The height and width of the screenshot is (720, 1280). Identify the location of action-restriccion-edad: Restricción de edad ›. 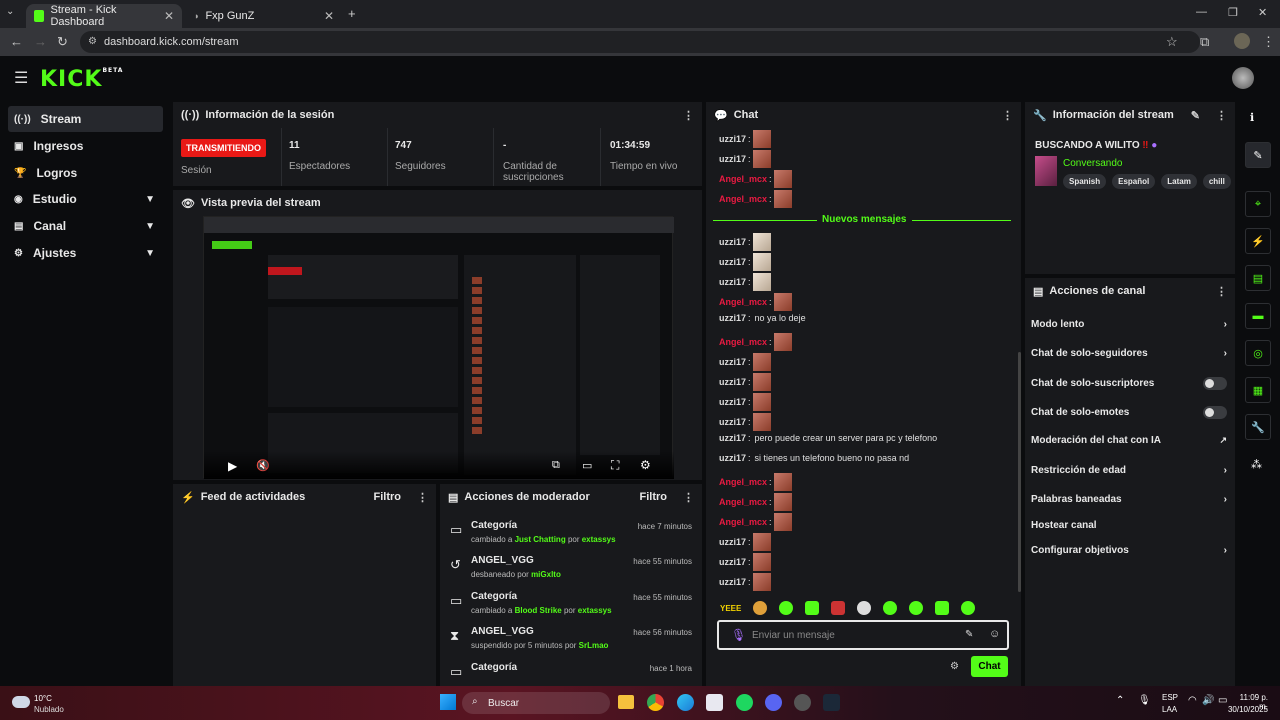
(1129, 470).